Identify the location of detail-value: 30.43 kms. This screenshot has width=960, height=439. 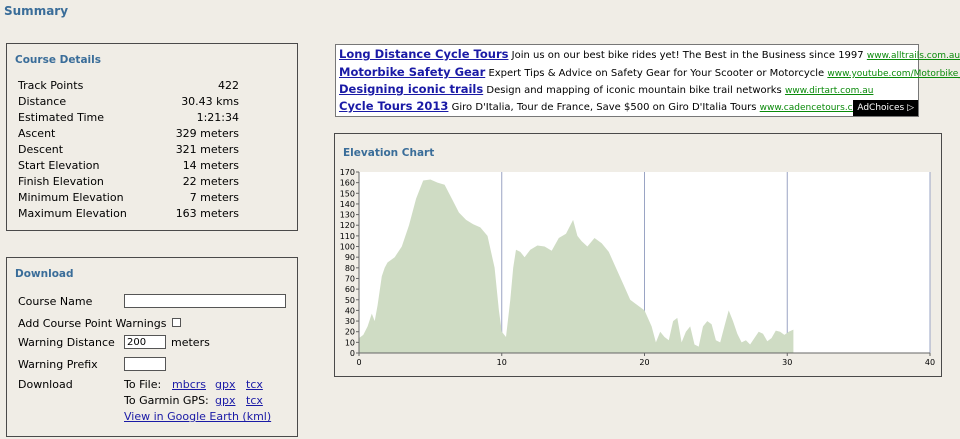
(210, 101).